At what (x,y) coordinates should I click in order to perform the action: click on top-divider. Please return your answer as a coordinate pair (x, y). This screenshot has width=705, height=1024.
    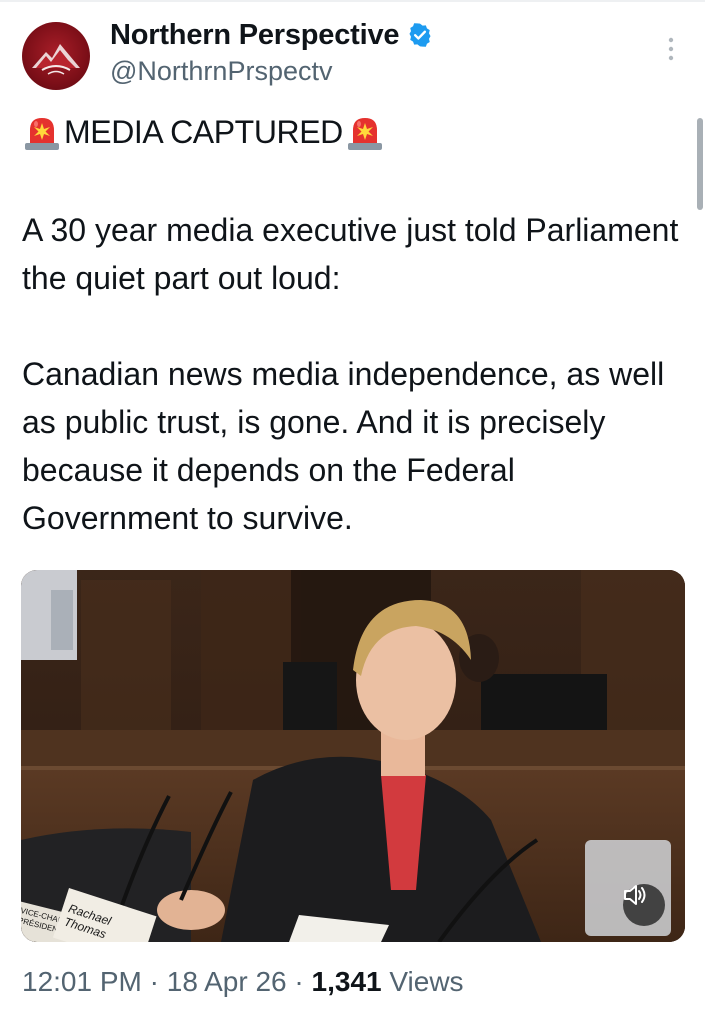
    Looking at the image, I should click on (352, 1).